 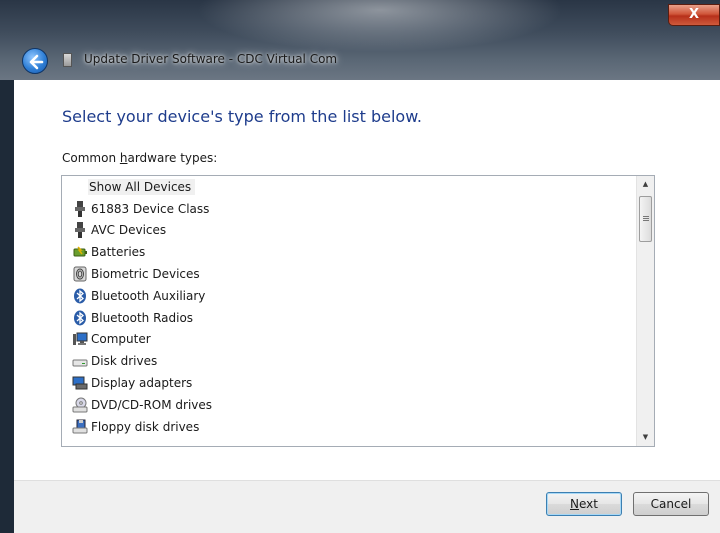 What do you see at coordinates (80, 252) in the screenshot?
I see `battery-icon` at bounding box center [80, 252].